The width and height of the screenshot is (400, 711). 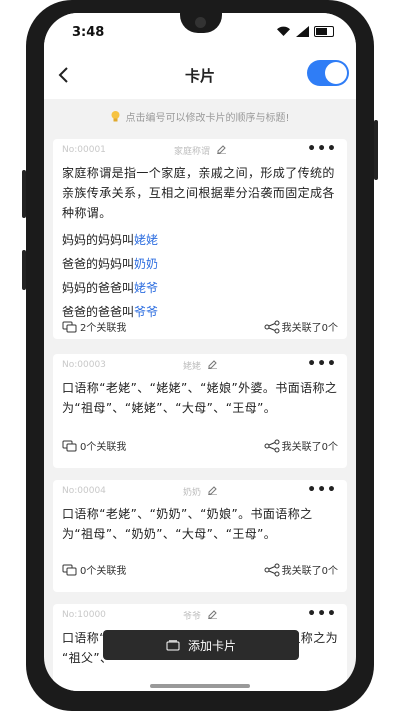 What do you see at coordinates (146, 288) in the screenshot?
I see `relation-link: 姥爷` at bounding box center [146, 288].